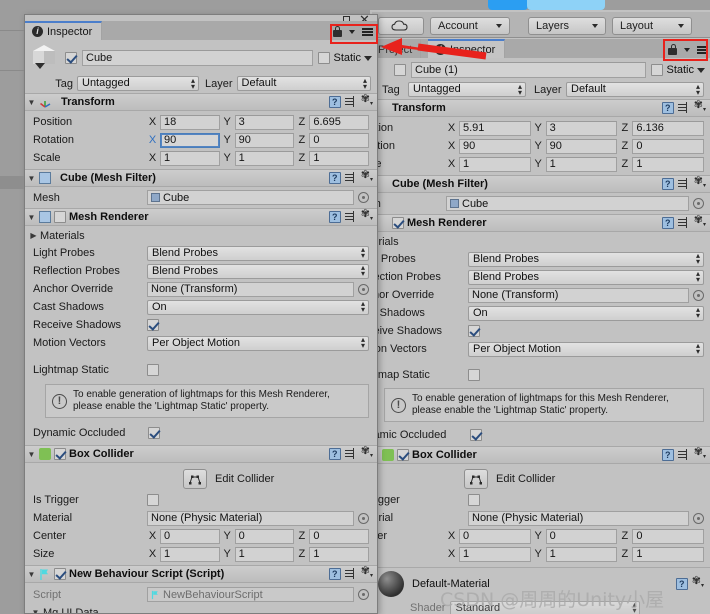  What do you see at coordinates (698, 295) in the screenshot?
I see `docked-anchoroverride-picker` at bounding box center [698, 295].